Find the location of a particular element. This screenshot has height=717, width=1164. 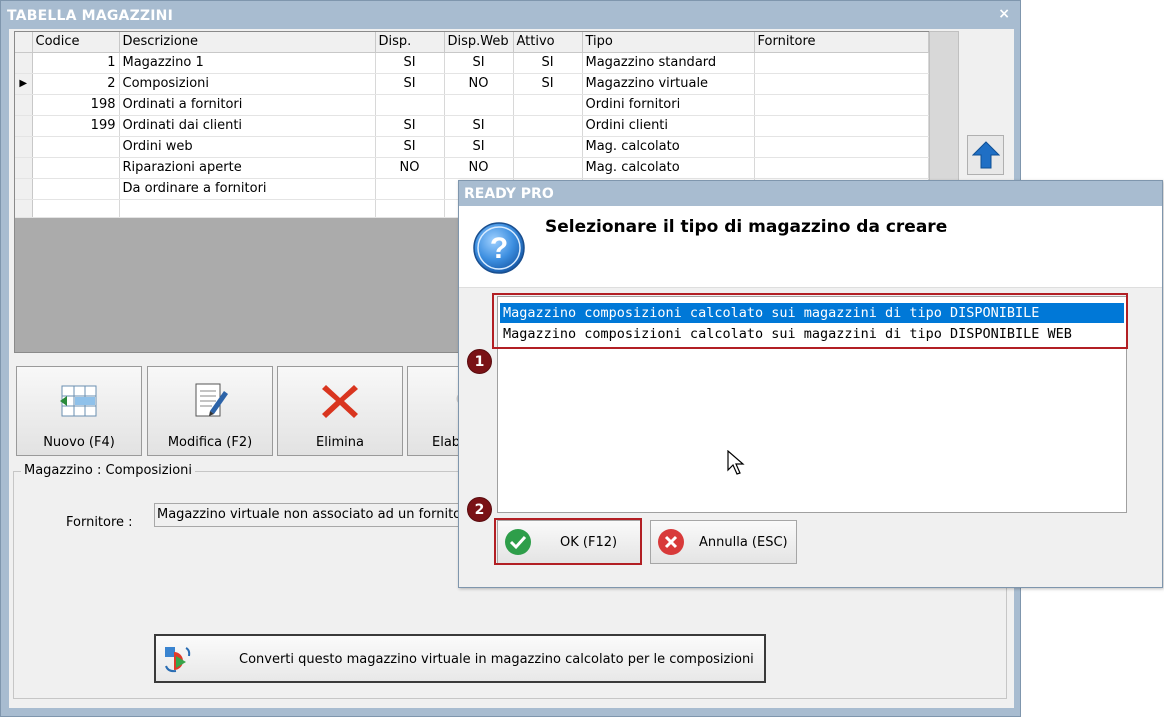

table-row: Riparazioni aperte NO NO Mag. calcolato is located at coordinates (472, 168).